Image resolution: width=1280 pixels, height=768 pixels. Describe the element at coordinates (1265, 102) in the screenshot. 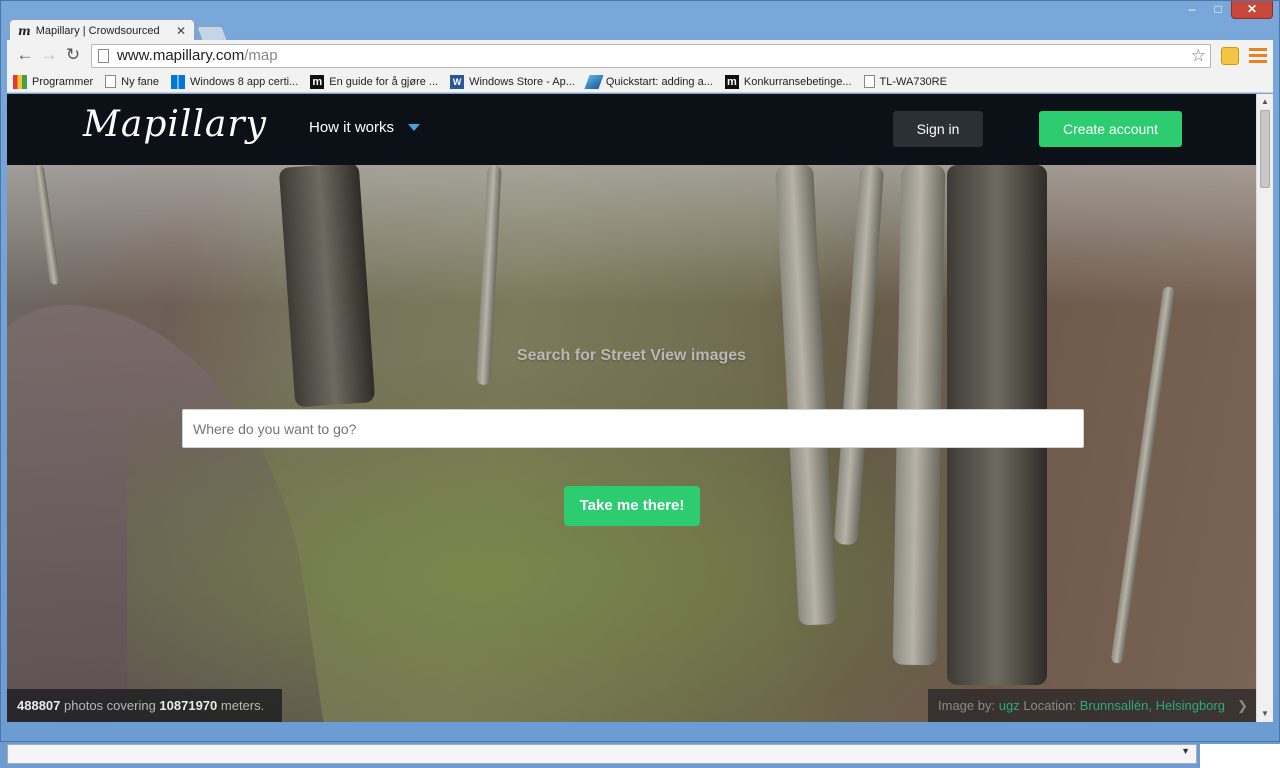

I see `scroll-up-icon: ▲` at that location.